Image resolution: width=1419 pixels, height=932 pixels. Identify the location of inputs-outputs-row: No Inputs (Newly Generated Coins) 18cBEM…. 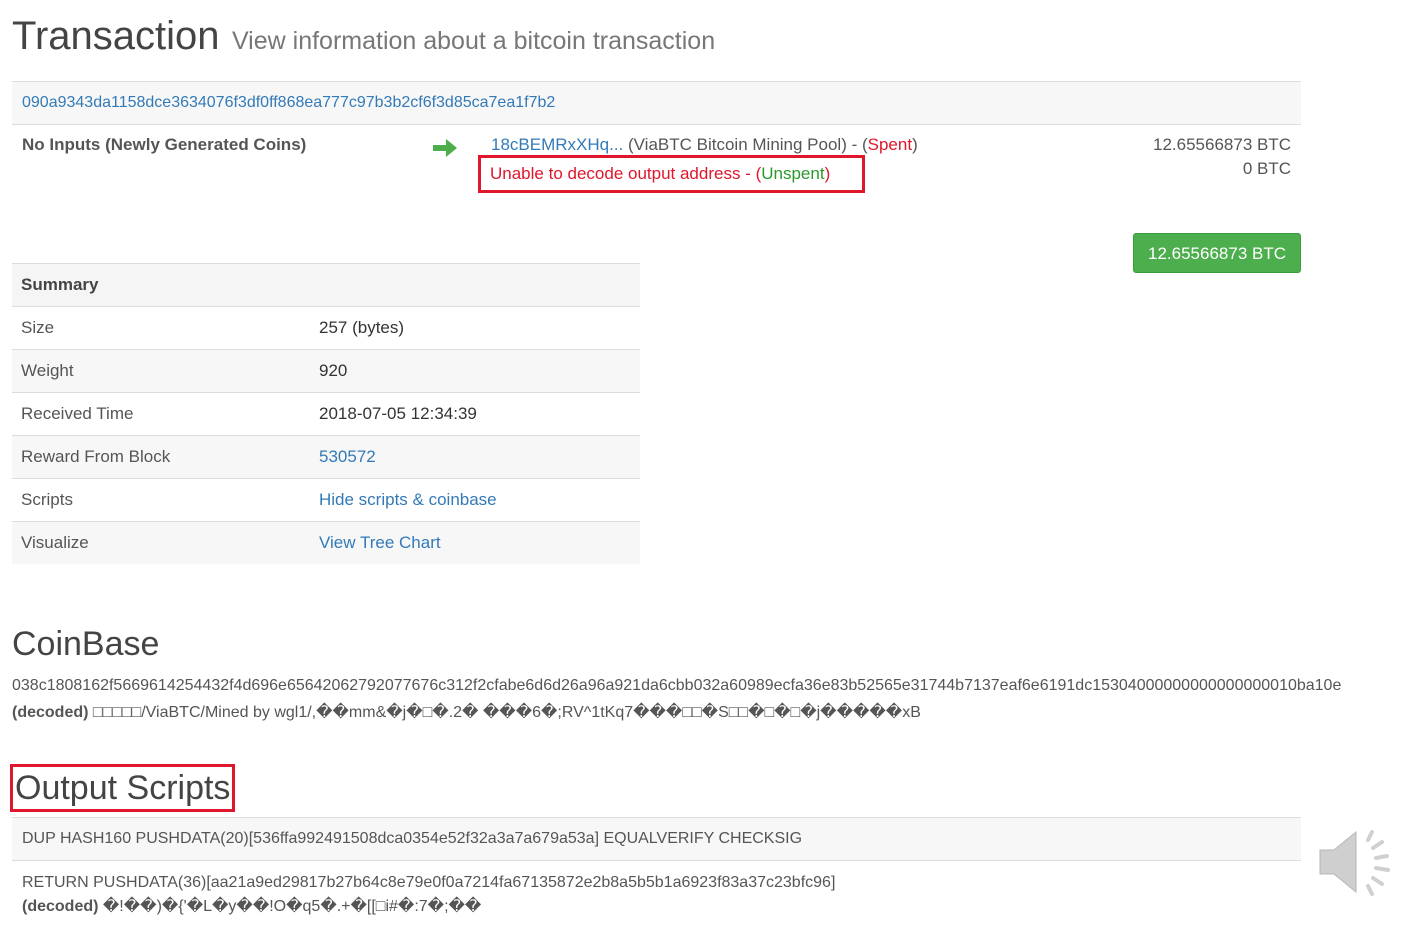
(656, 199).